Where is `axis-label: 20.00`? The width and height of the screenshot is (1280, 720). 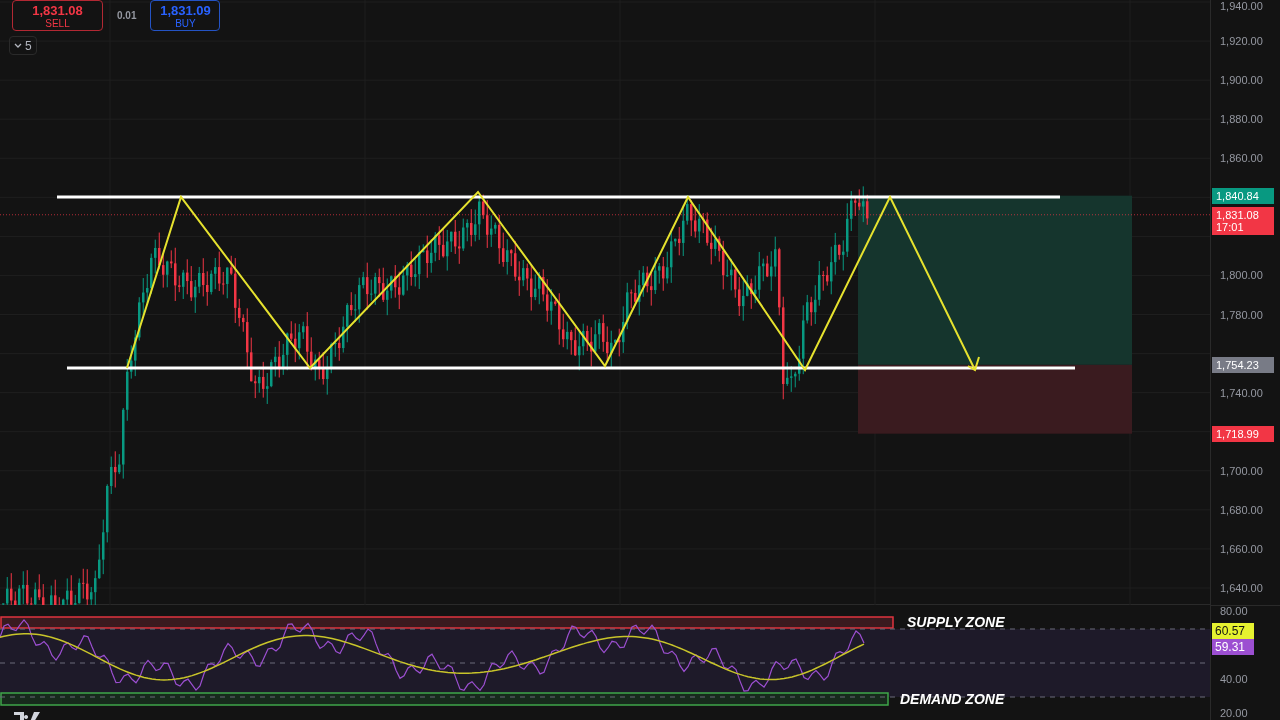 axis-label: 20.00 is located at coordinates (1234, 713).